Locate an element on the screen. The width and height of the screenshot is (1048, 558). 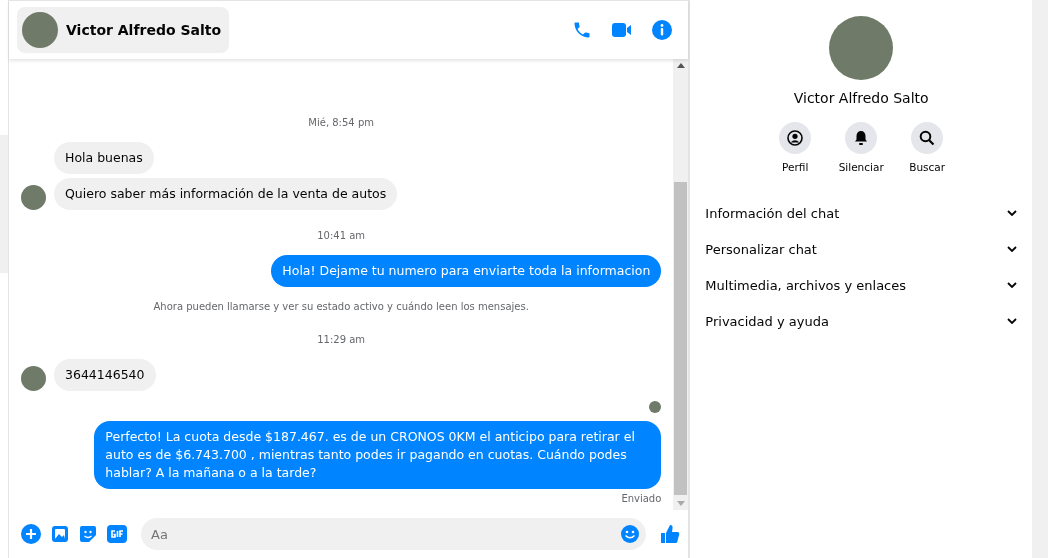
incoming-message: Hola buenas is located at coordinates (104, 158).